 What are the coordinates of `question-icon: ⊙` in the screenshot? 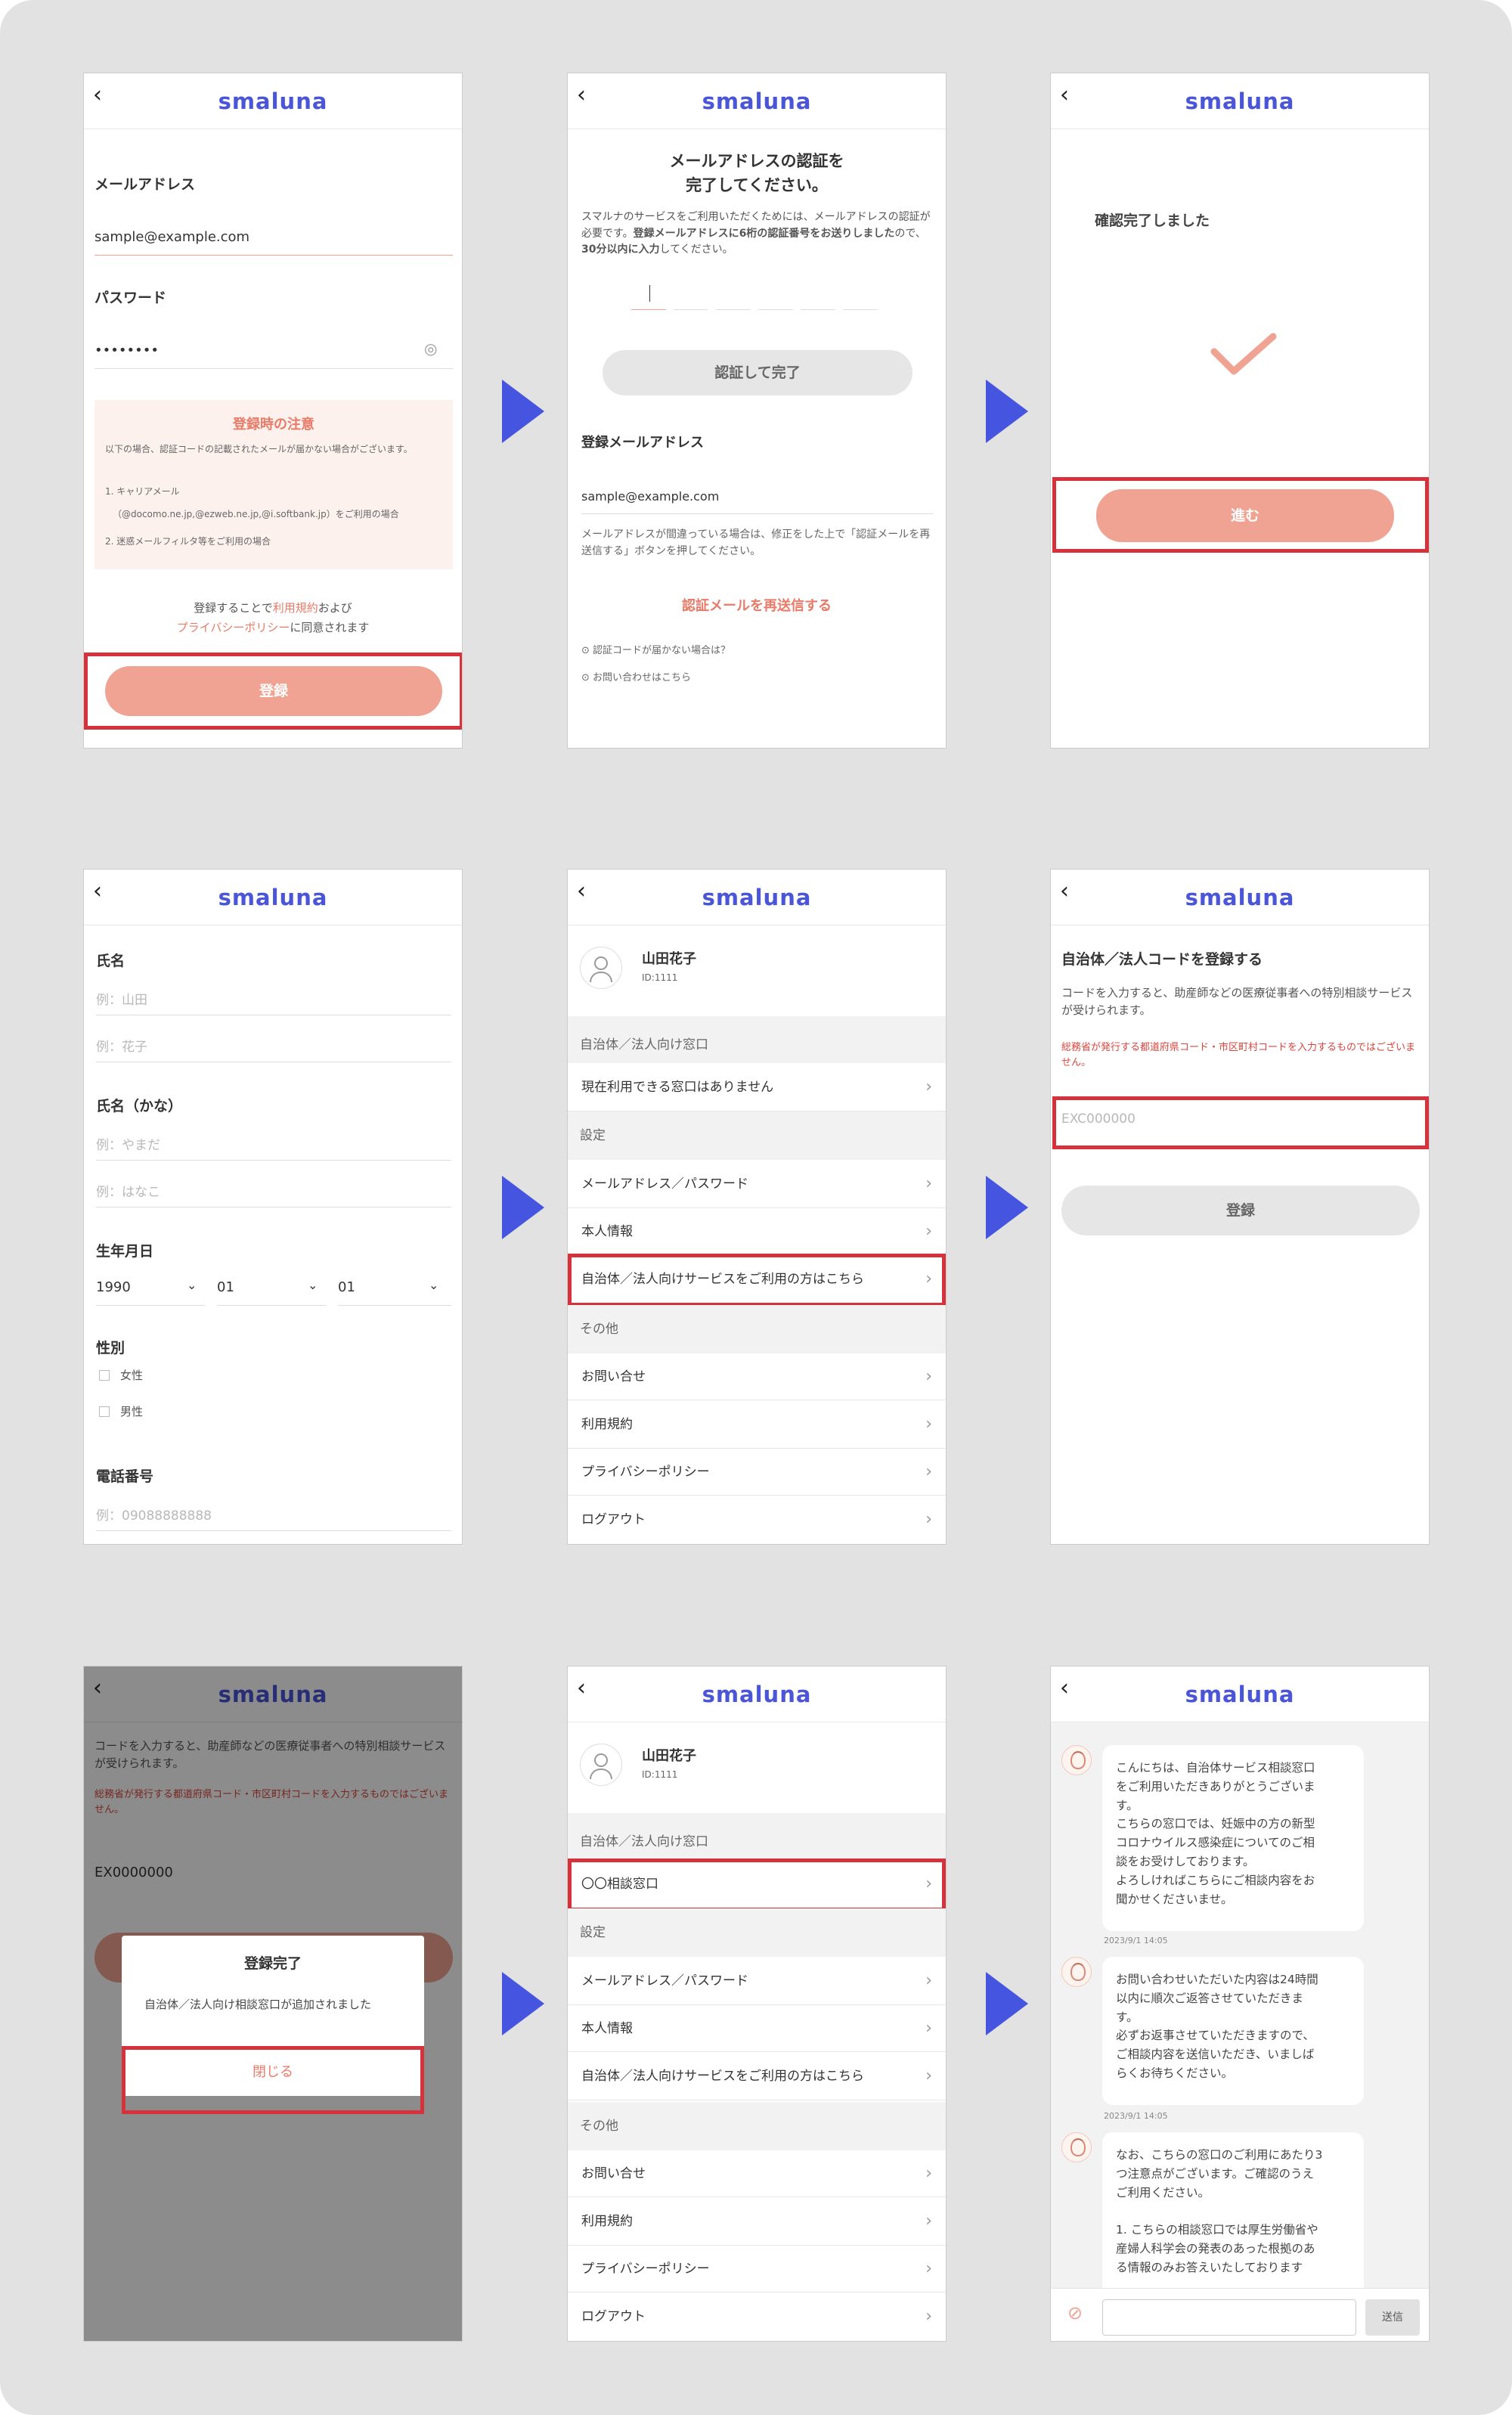 It's located at (587, 678).